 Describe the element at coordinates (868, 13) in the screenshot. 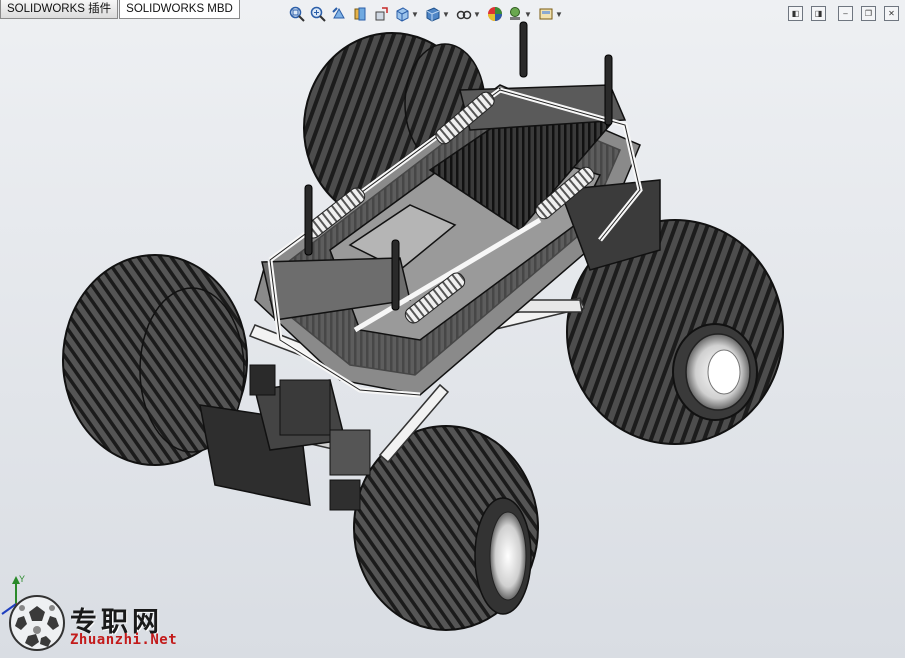

I see `restore-icon: ❐` at that location.